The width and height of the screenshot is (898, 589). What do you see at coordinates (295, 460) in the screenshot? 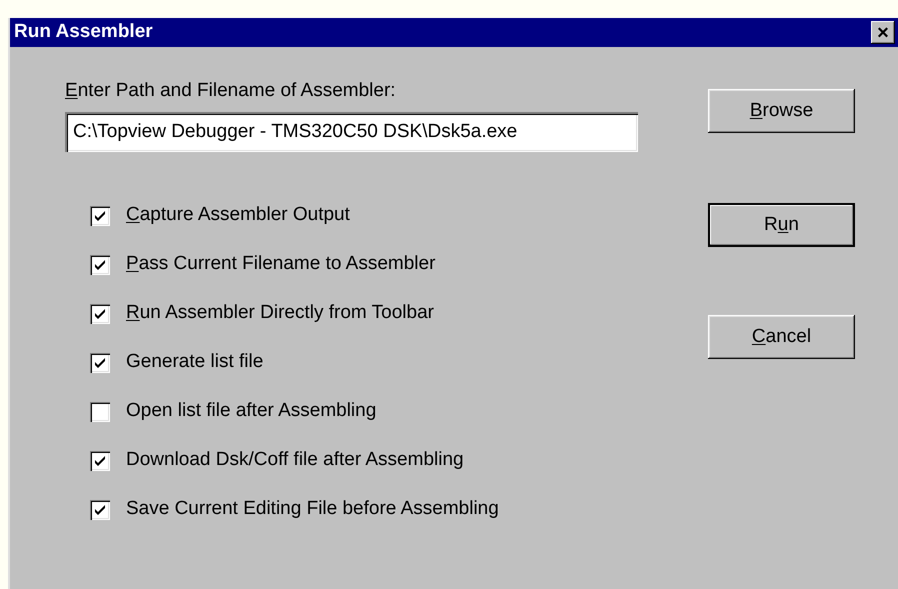
I see `checkbox-label: Download Dsk/Coff file after Assembling` at bounding box center [295, 460].